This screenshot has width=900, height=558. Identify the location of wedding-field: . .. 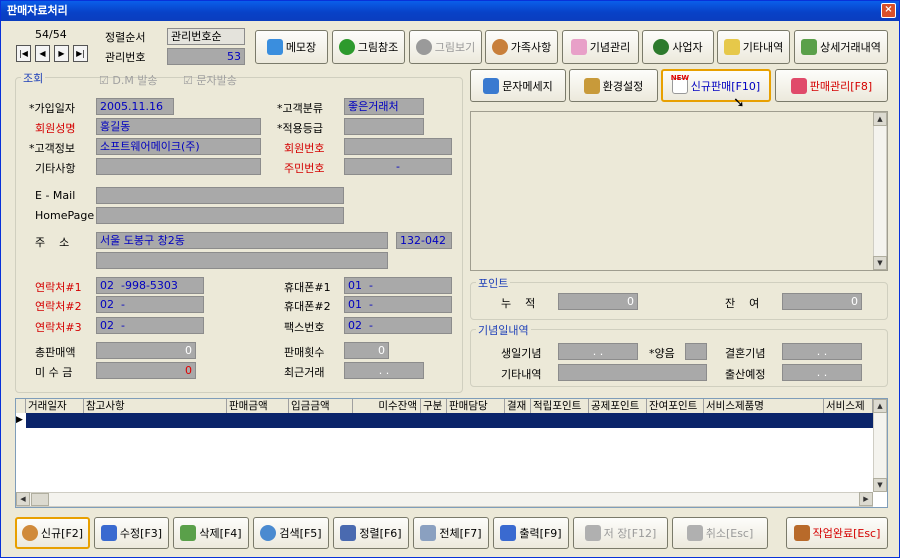
(822, 351).